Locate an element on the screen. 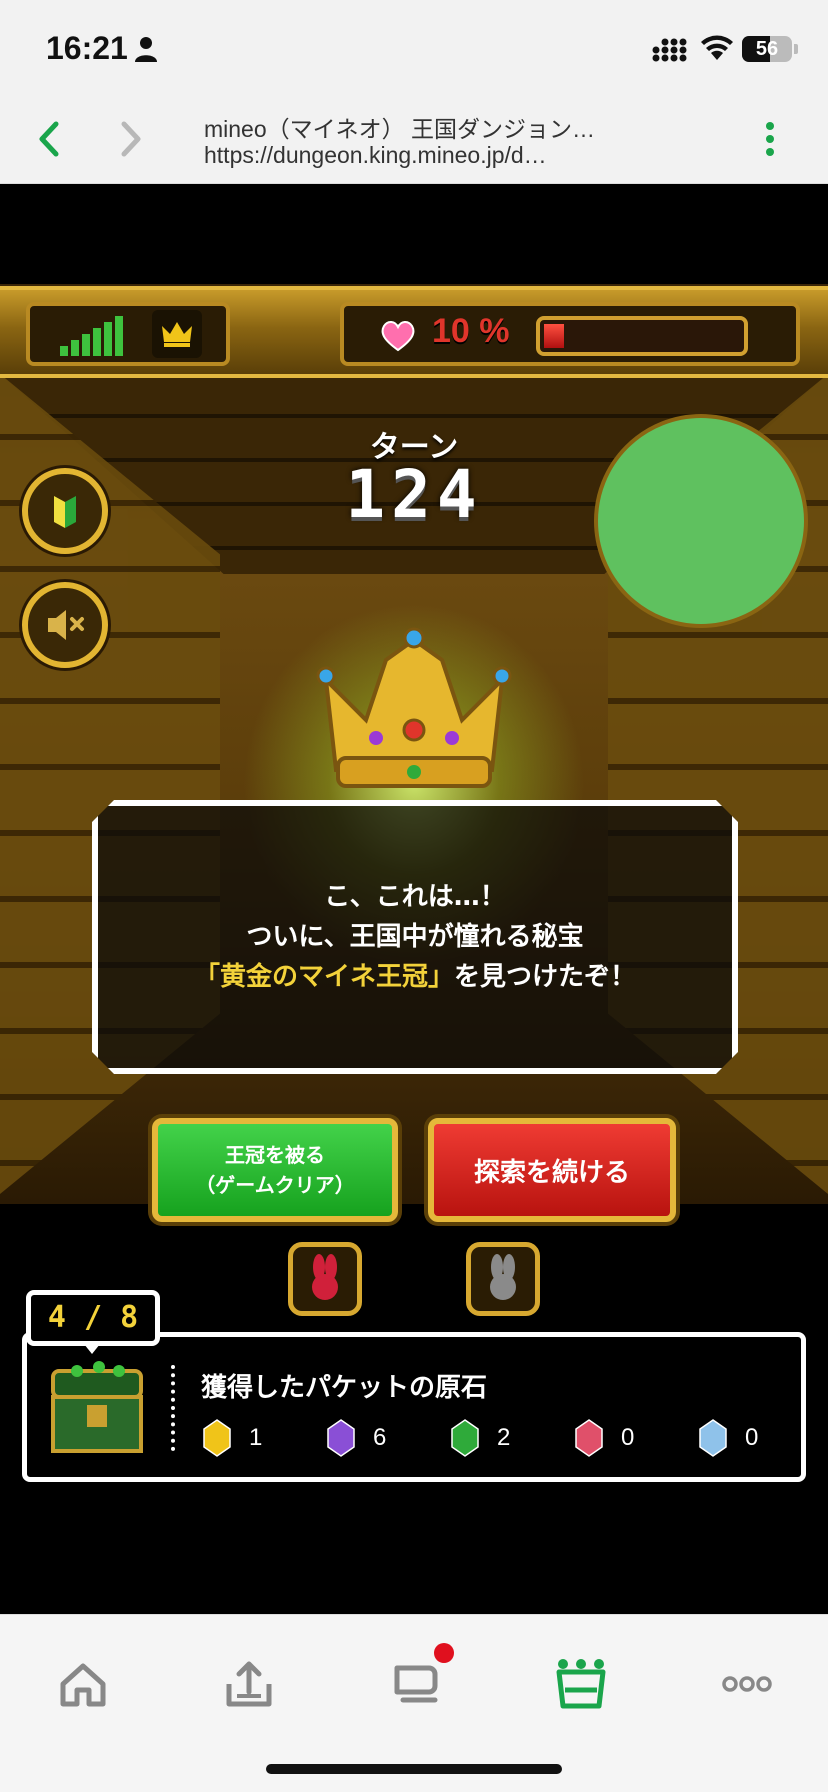 This screenshot has height=1792, width=828. battery-cap is located at coordinates (796, 49).